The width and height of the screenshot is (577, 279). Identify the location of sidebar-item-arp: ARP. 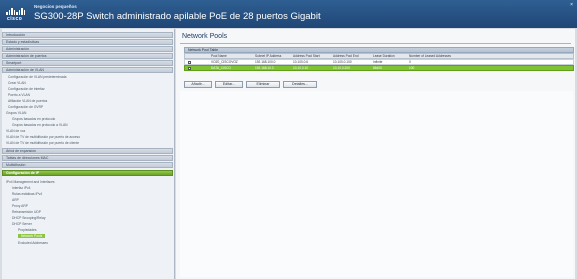
(15, 200).